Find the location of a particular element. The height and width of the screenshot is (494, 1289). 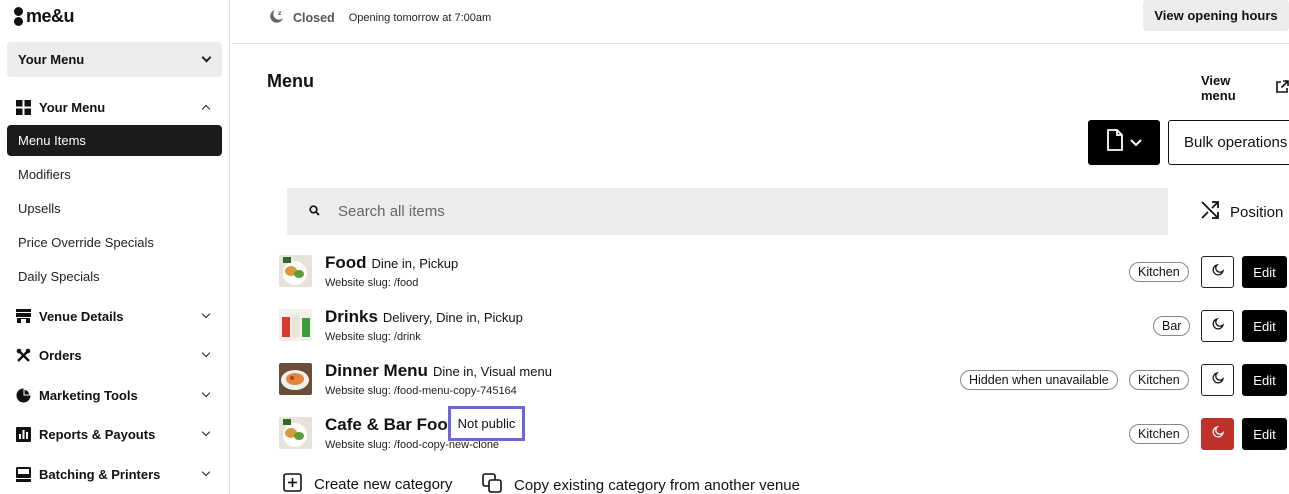

sidebar-section-venue-details: Venue Details is located at coordinates (115, 316).